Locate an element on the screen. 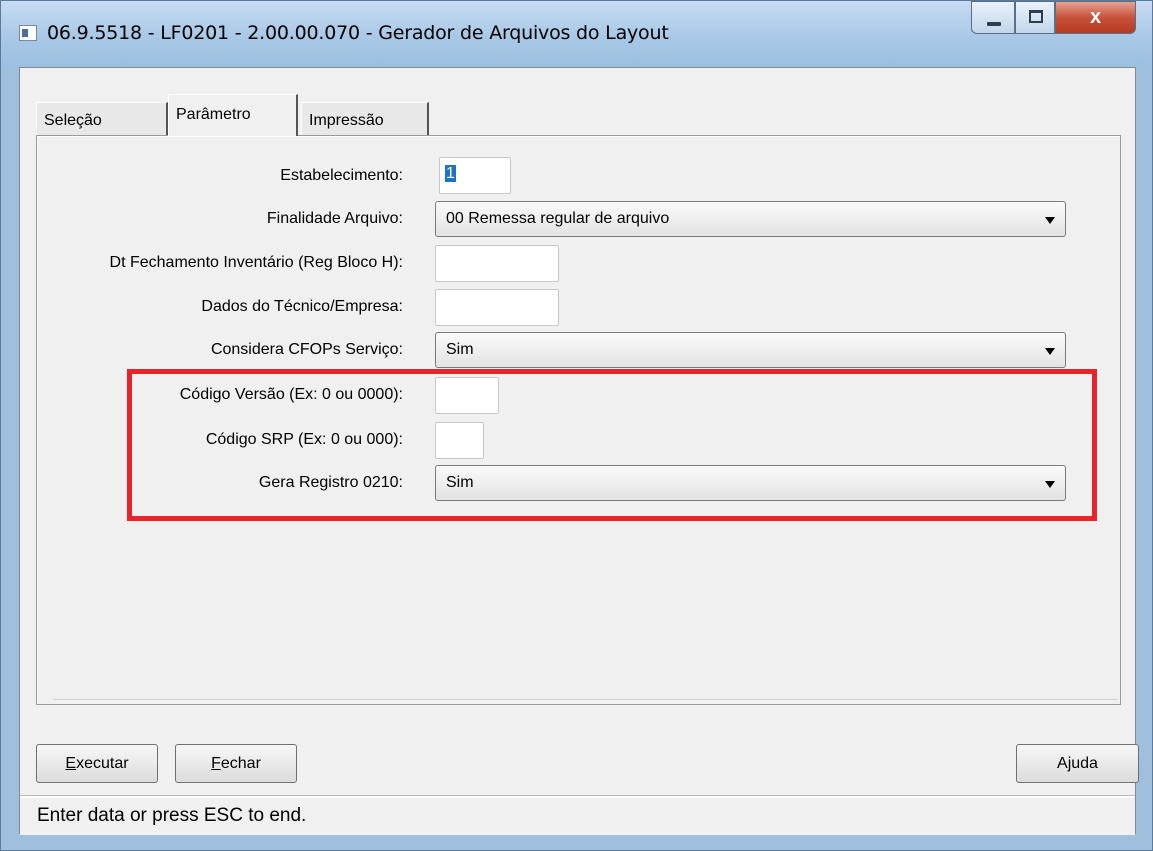 This screenshot has width=1153, height=851. considera-cfops-select: Sim is located at coordinates (750, 350).